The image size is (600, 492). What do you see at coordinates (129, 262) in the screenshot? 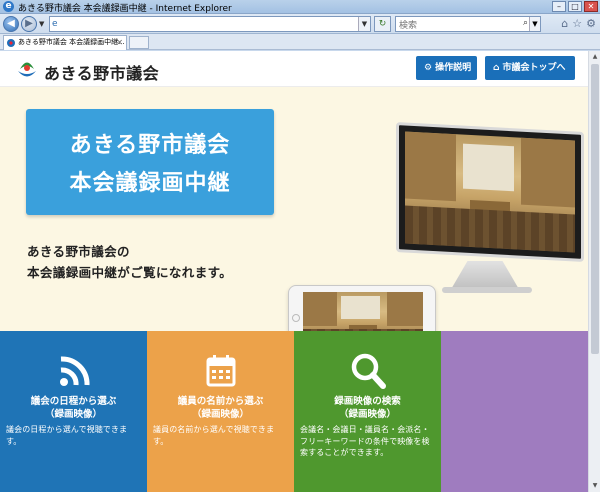
I see `hero-lead-text: あきる野市議会の 本会議録画中継がご覧になれます。` at bounding box center [129, 262].